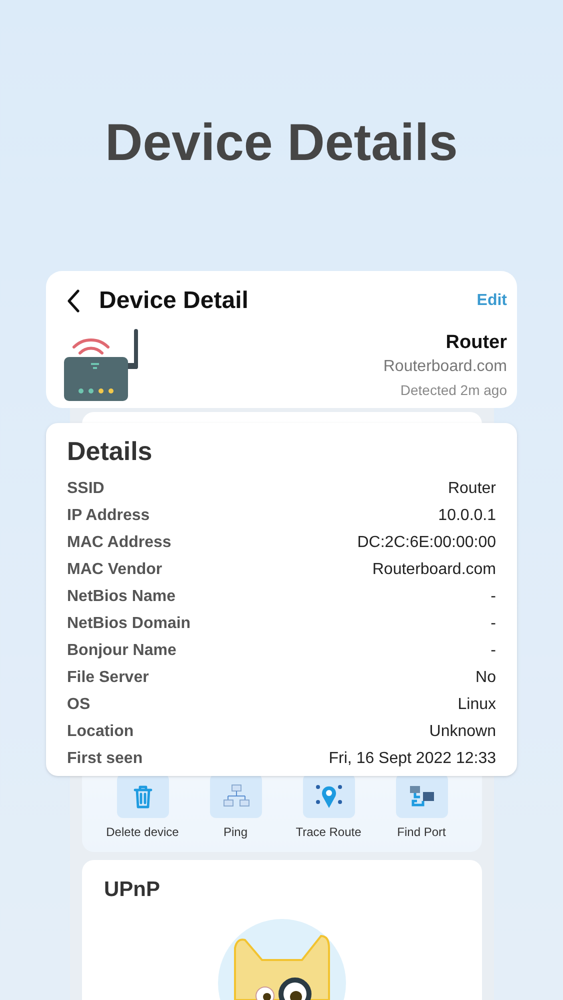  What do you see at coordinates (236, 796) in the screenshot?
I see `network-icon` at bounding box center [236, 796].